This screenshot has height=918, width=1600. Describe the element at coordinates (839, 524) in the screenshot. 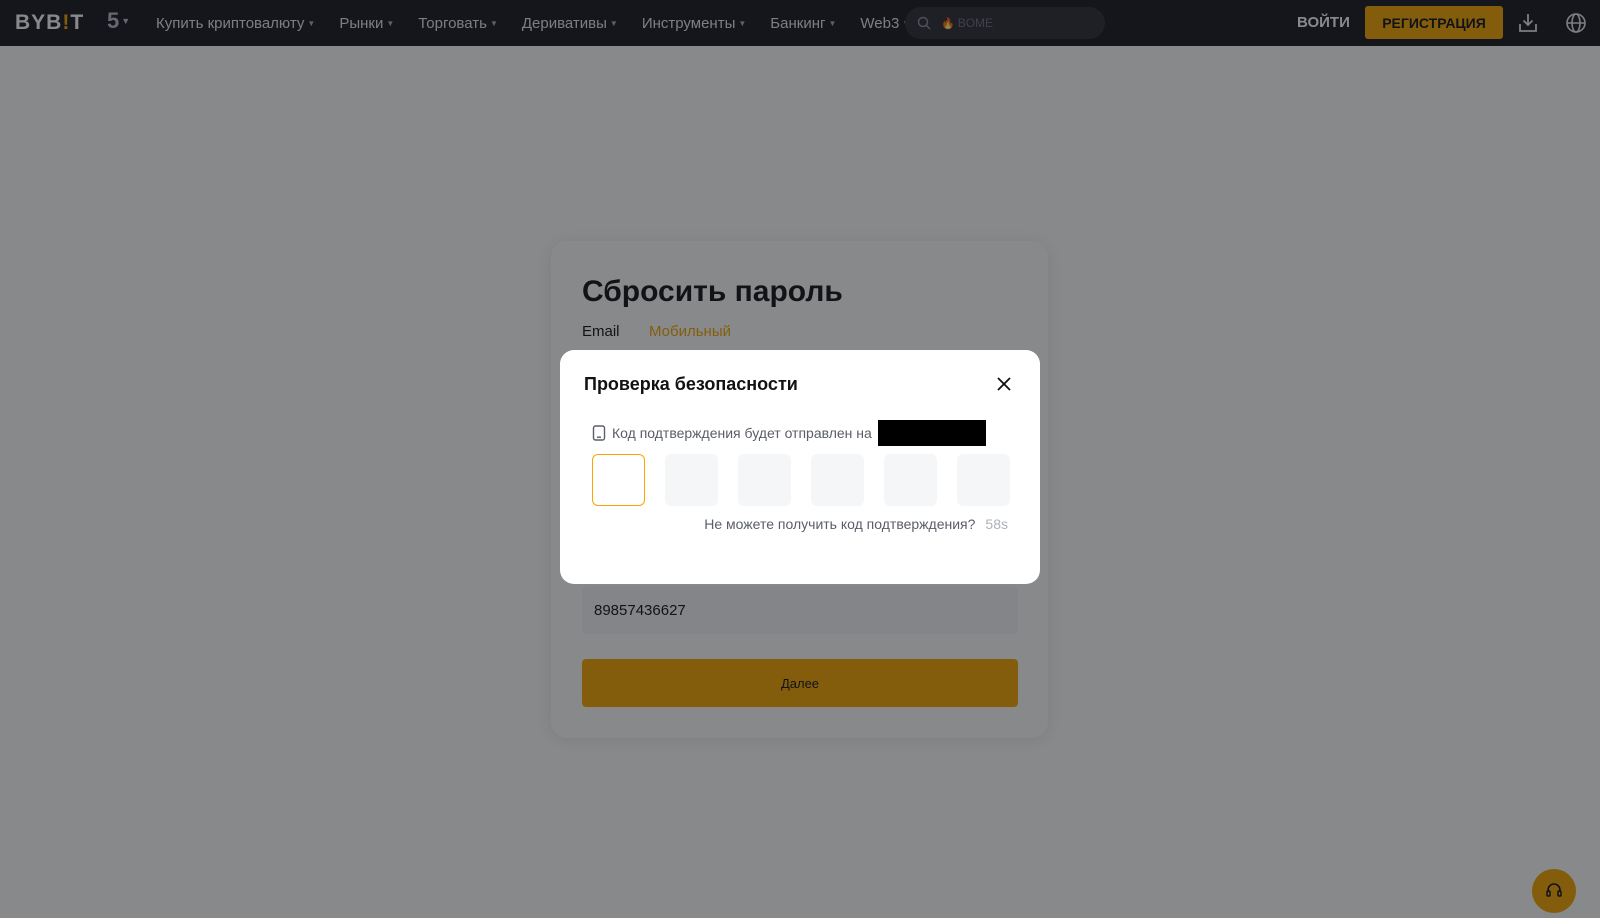

I see `resend-code-link: Не можете получить код подтверждения?` at that location.